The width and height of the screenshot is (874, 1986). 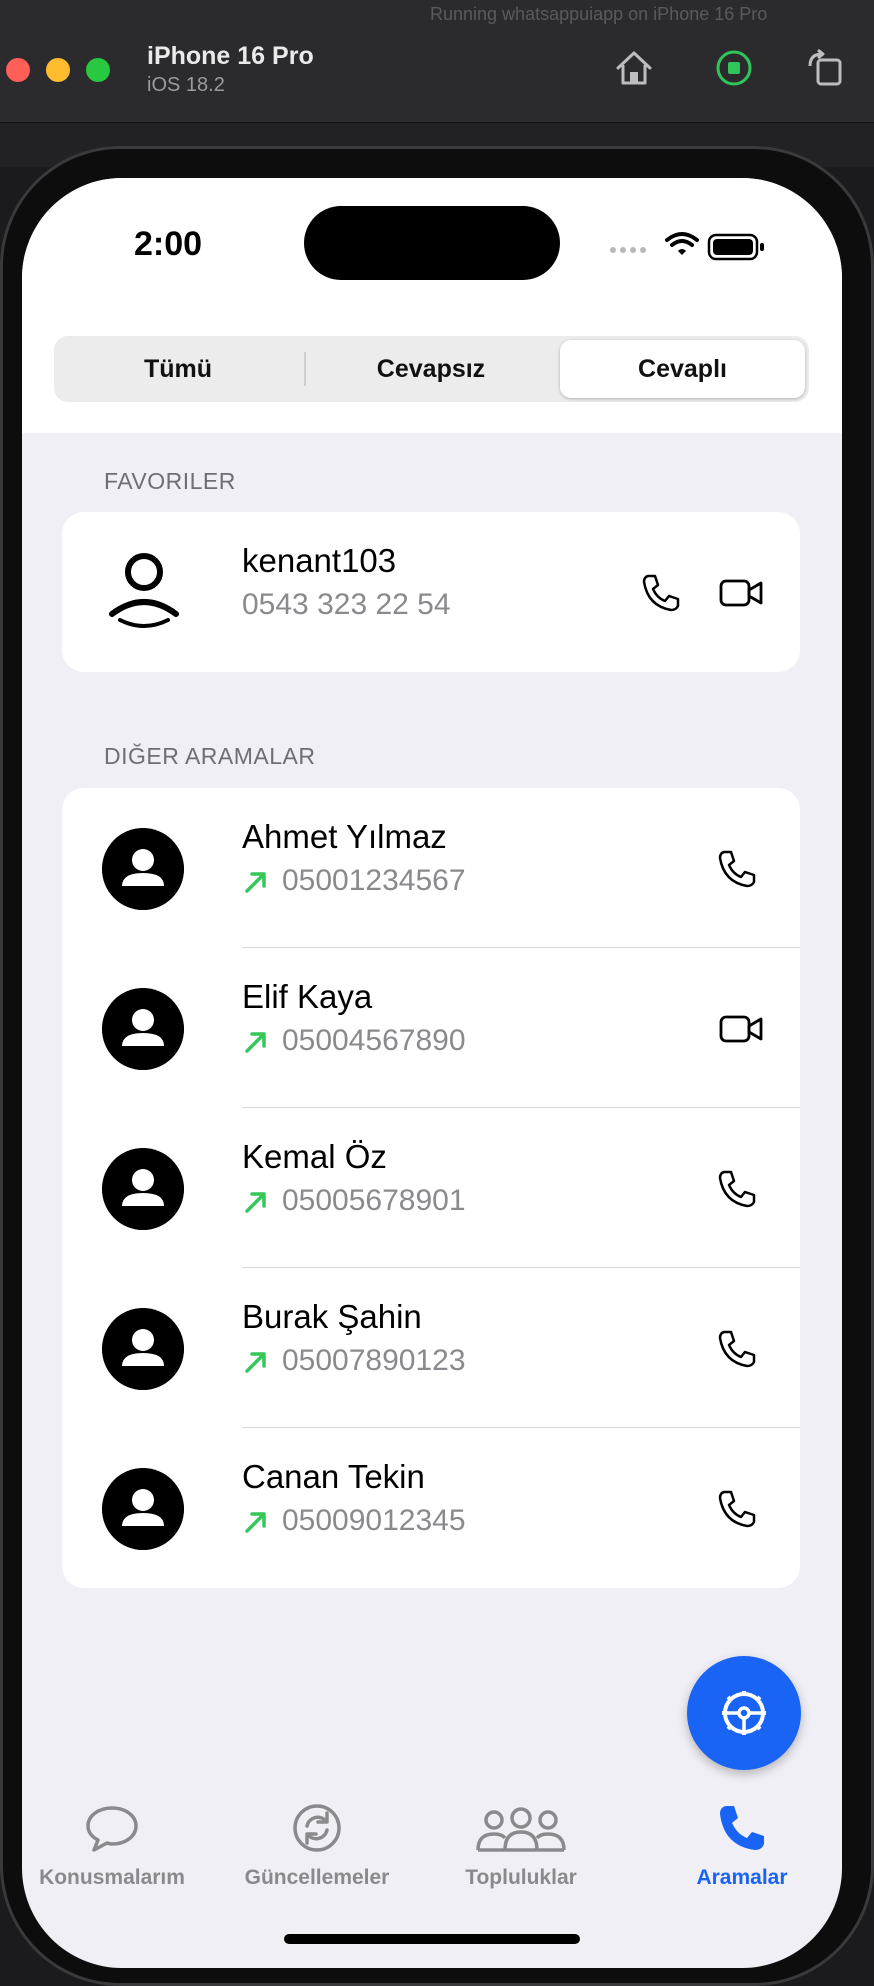 I want to click on home-button, so click(x=634, y=68).